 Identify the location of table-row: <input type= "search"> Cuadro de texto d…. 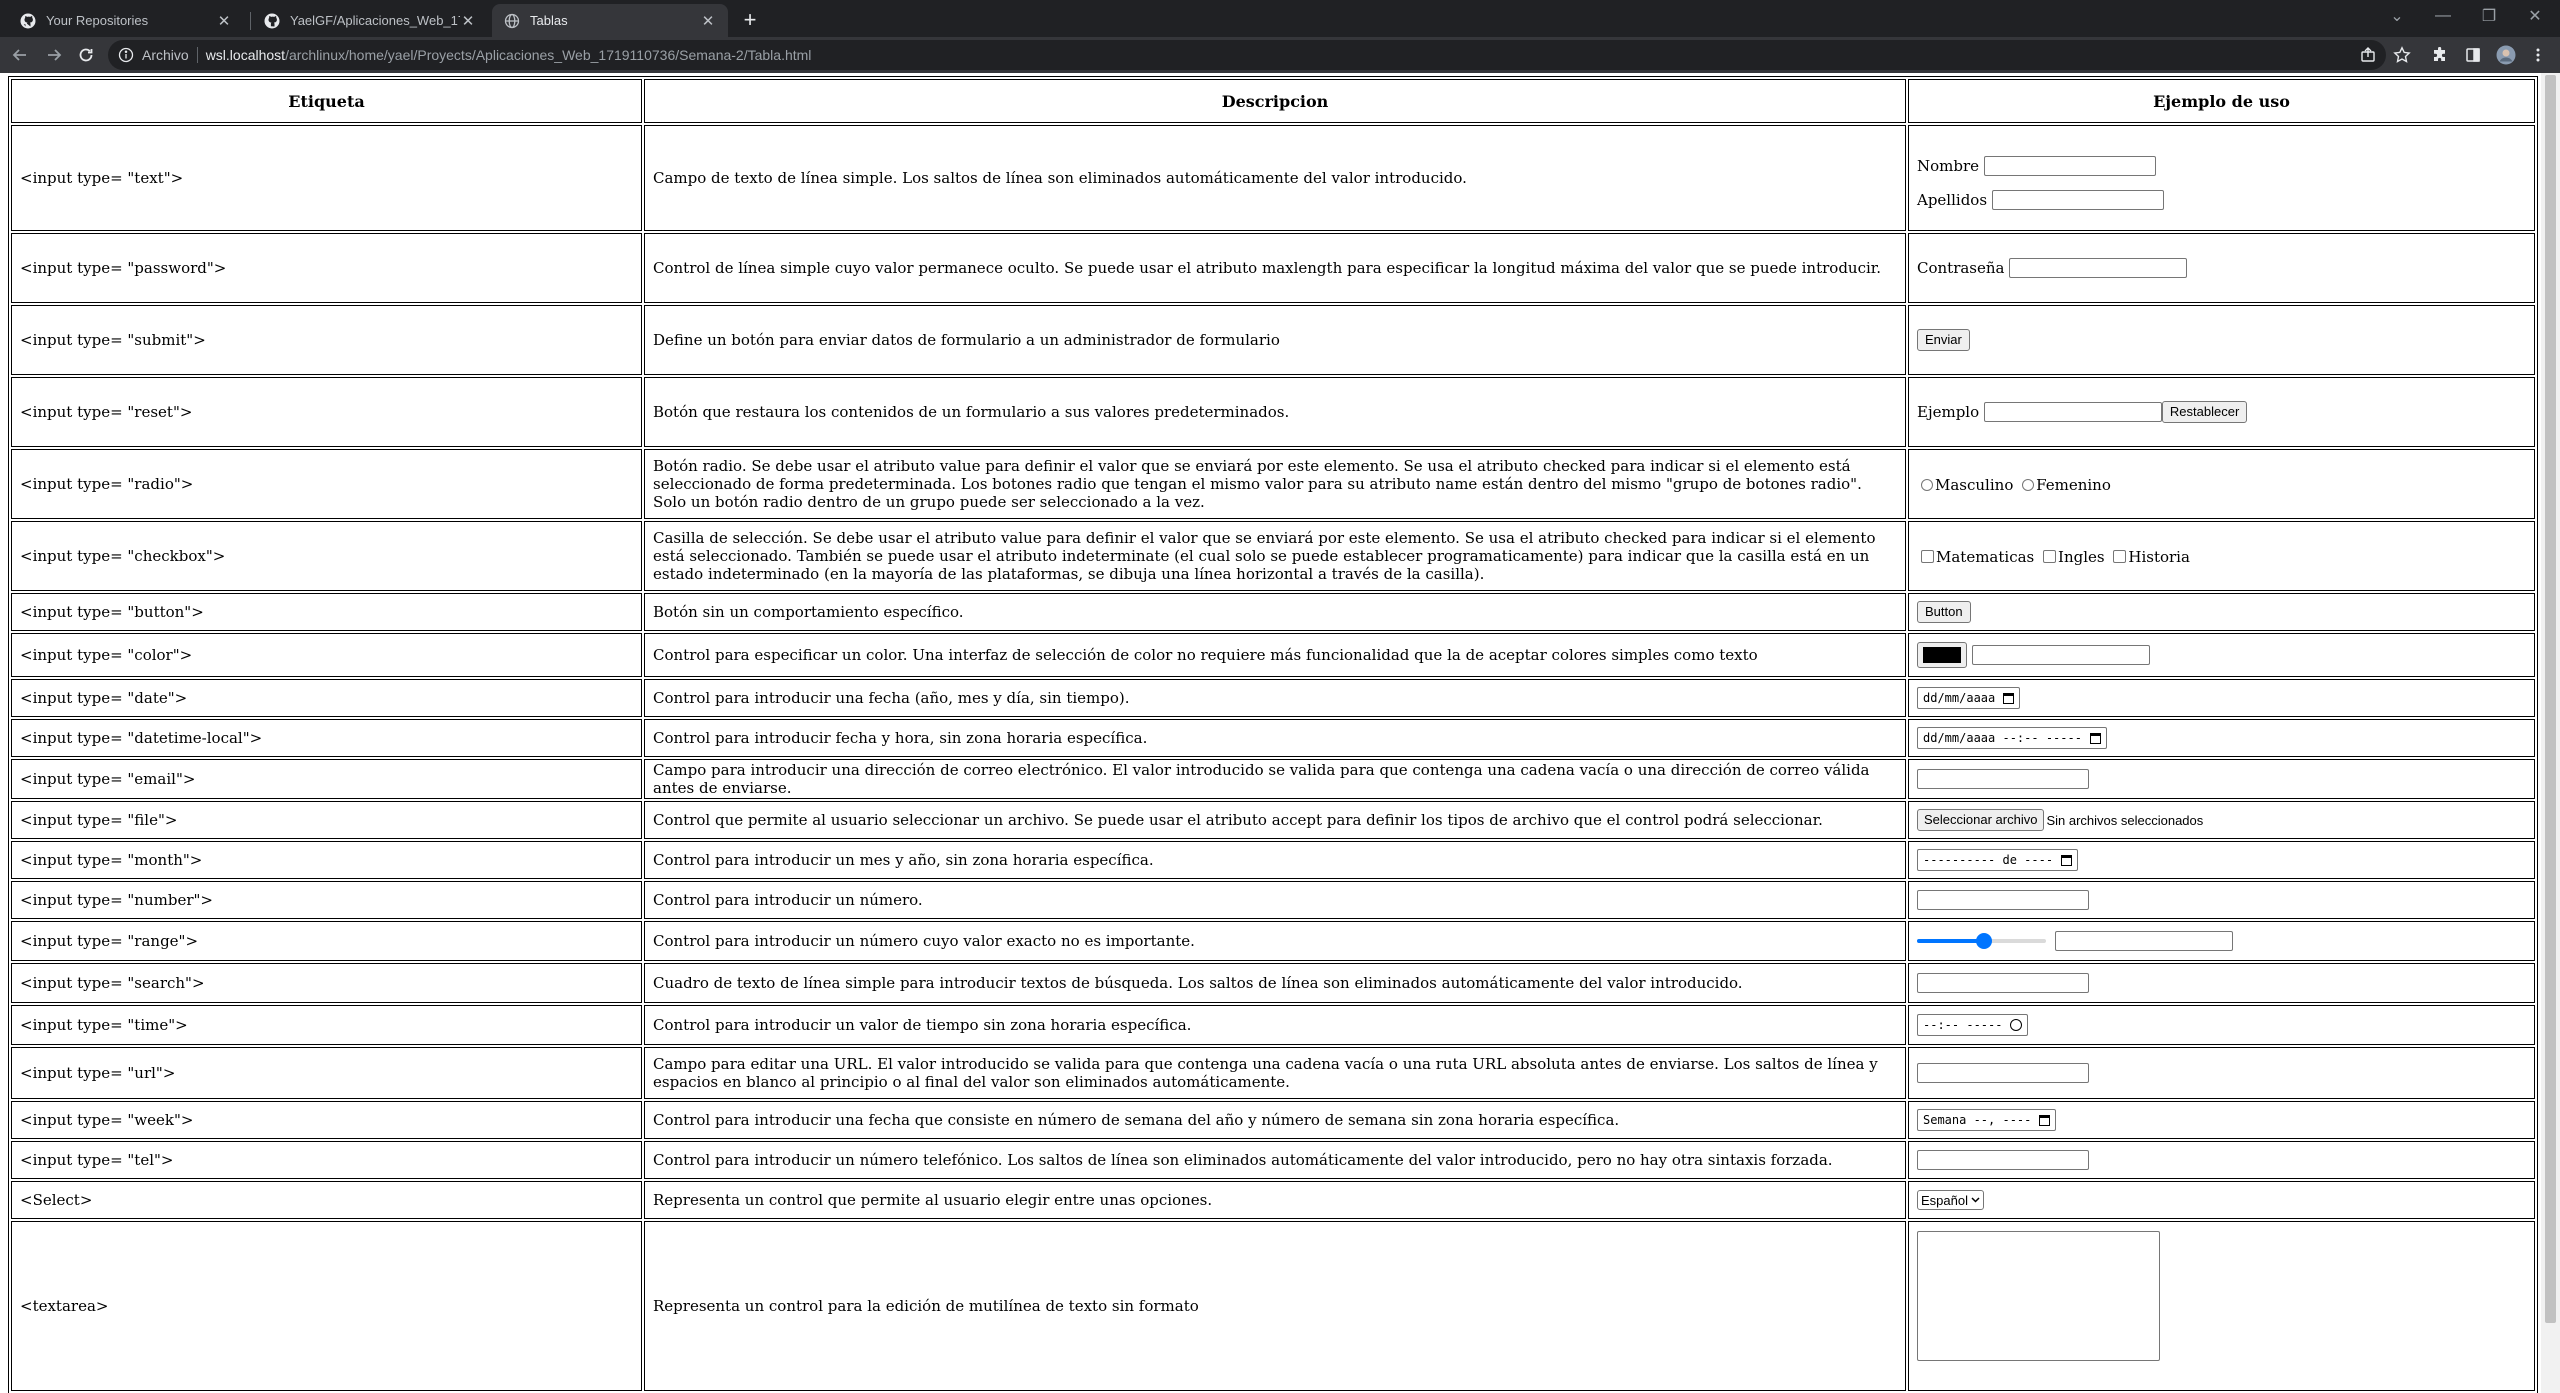
(1273, 983).